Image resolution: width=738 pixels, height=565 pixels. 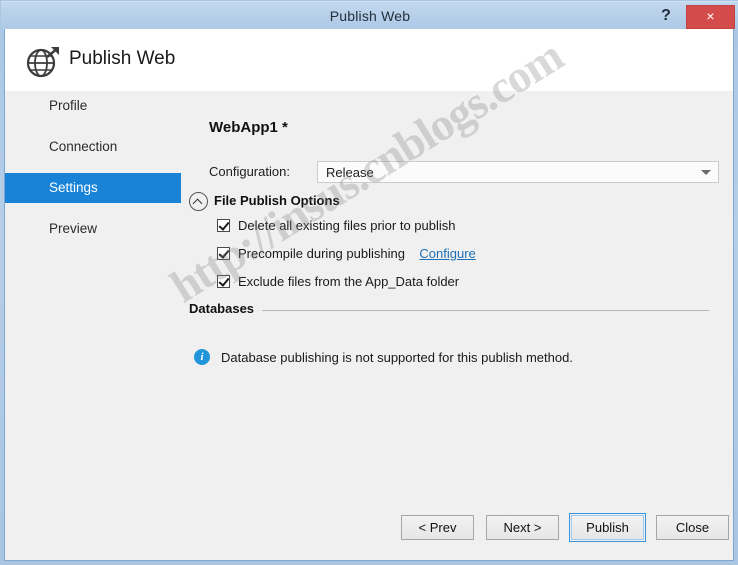 I want to click on page-title: Publish Web, so click(x=122, y=58).